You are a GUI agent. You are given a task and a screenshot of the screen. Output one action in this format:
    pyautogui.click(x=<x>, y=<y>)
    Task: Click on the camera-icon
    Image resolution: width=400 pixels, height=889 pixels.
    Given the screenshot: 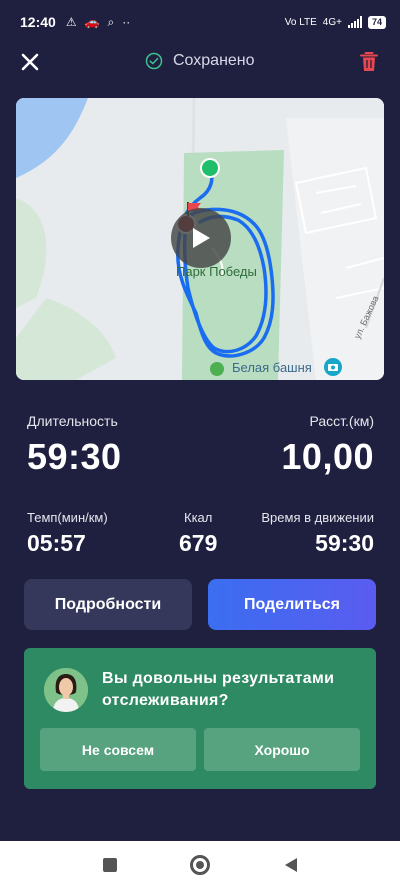 What is the action you would take?
    pyautogui.click(x=333, y=367)
    